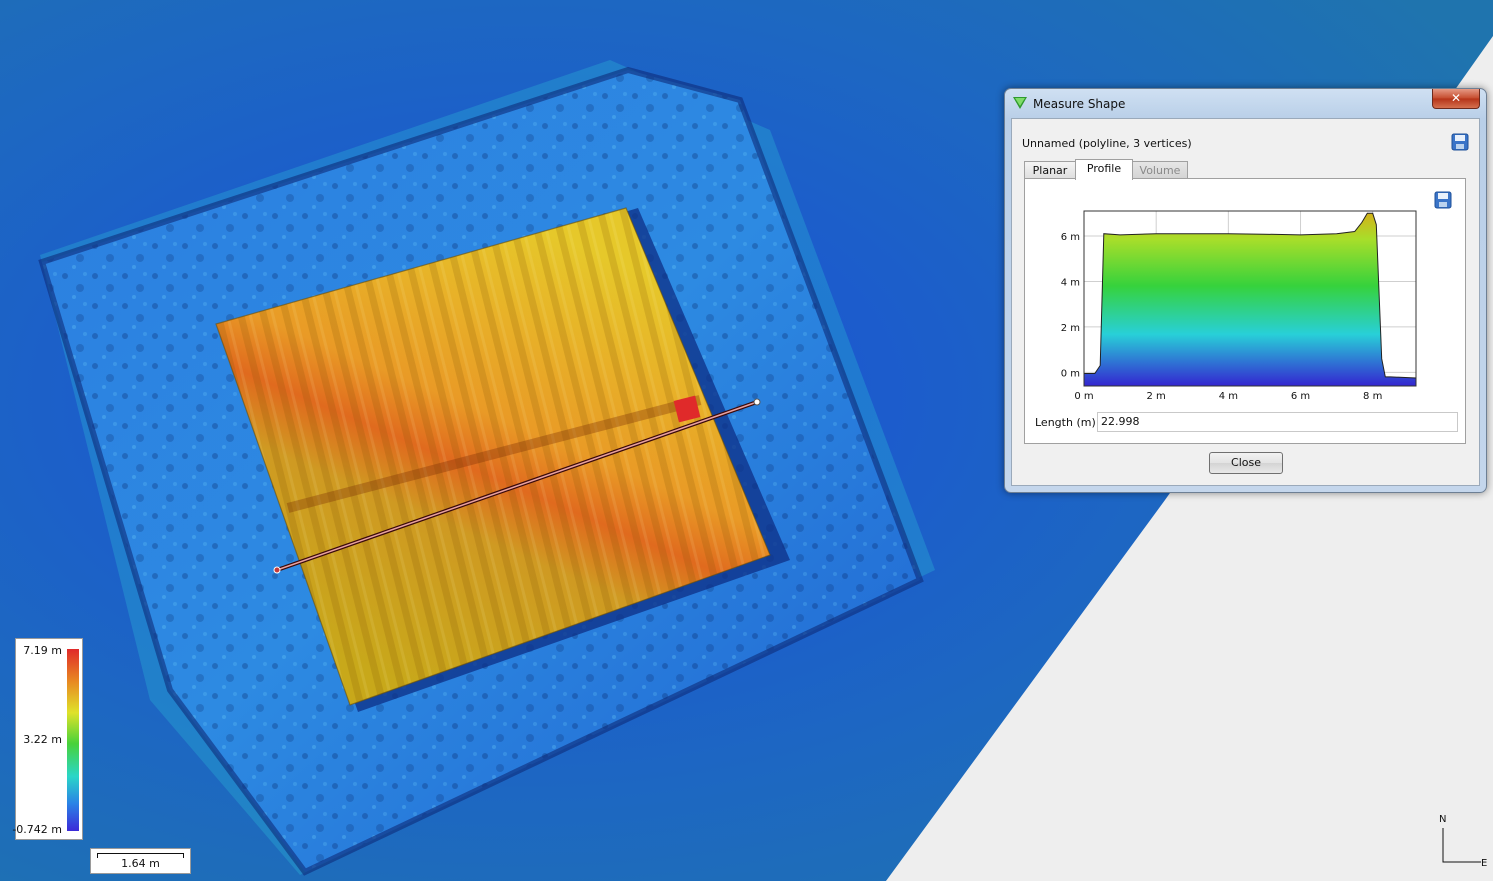  I want to click on profile-chart: 0 m 2 m 4 m 6 m 8 m 0 m 2 m 4 m 6 m, so click(1239, 306).